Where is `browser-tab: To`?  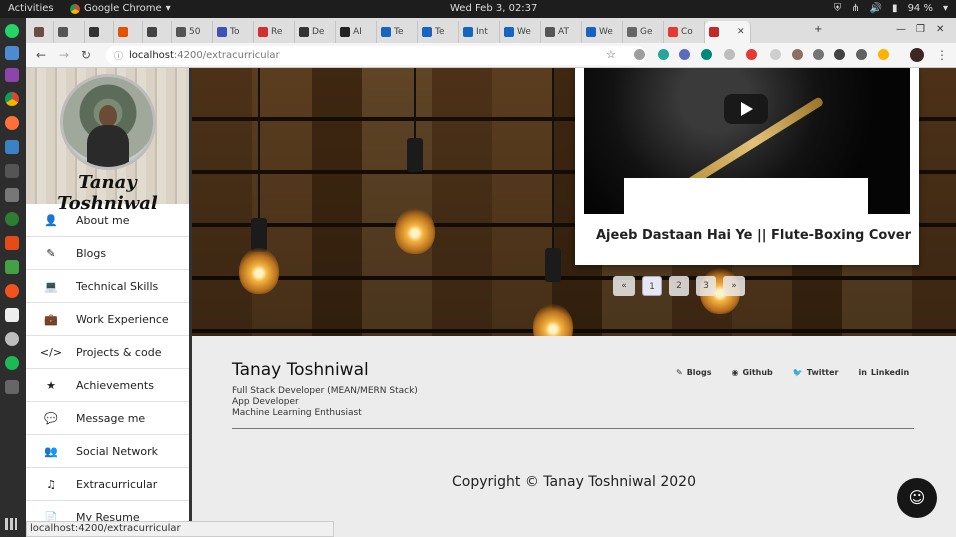 browser-tab: To is located at coordinates (233, 32).